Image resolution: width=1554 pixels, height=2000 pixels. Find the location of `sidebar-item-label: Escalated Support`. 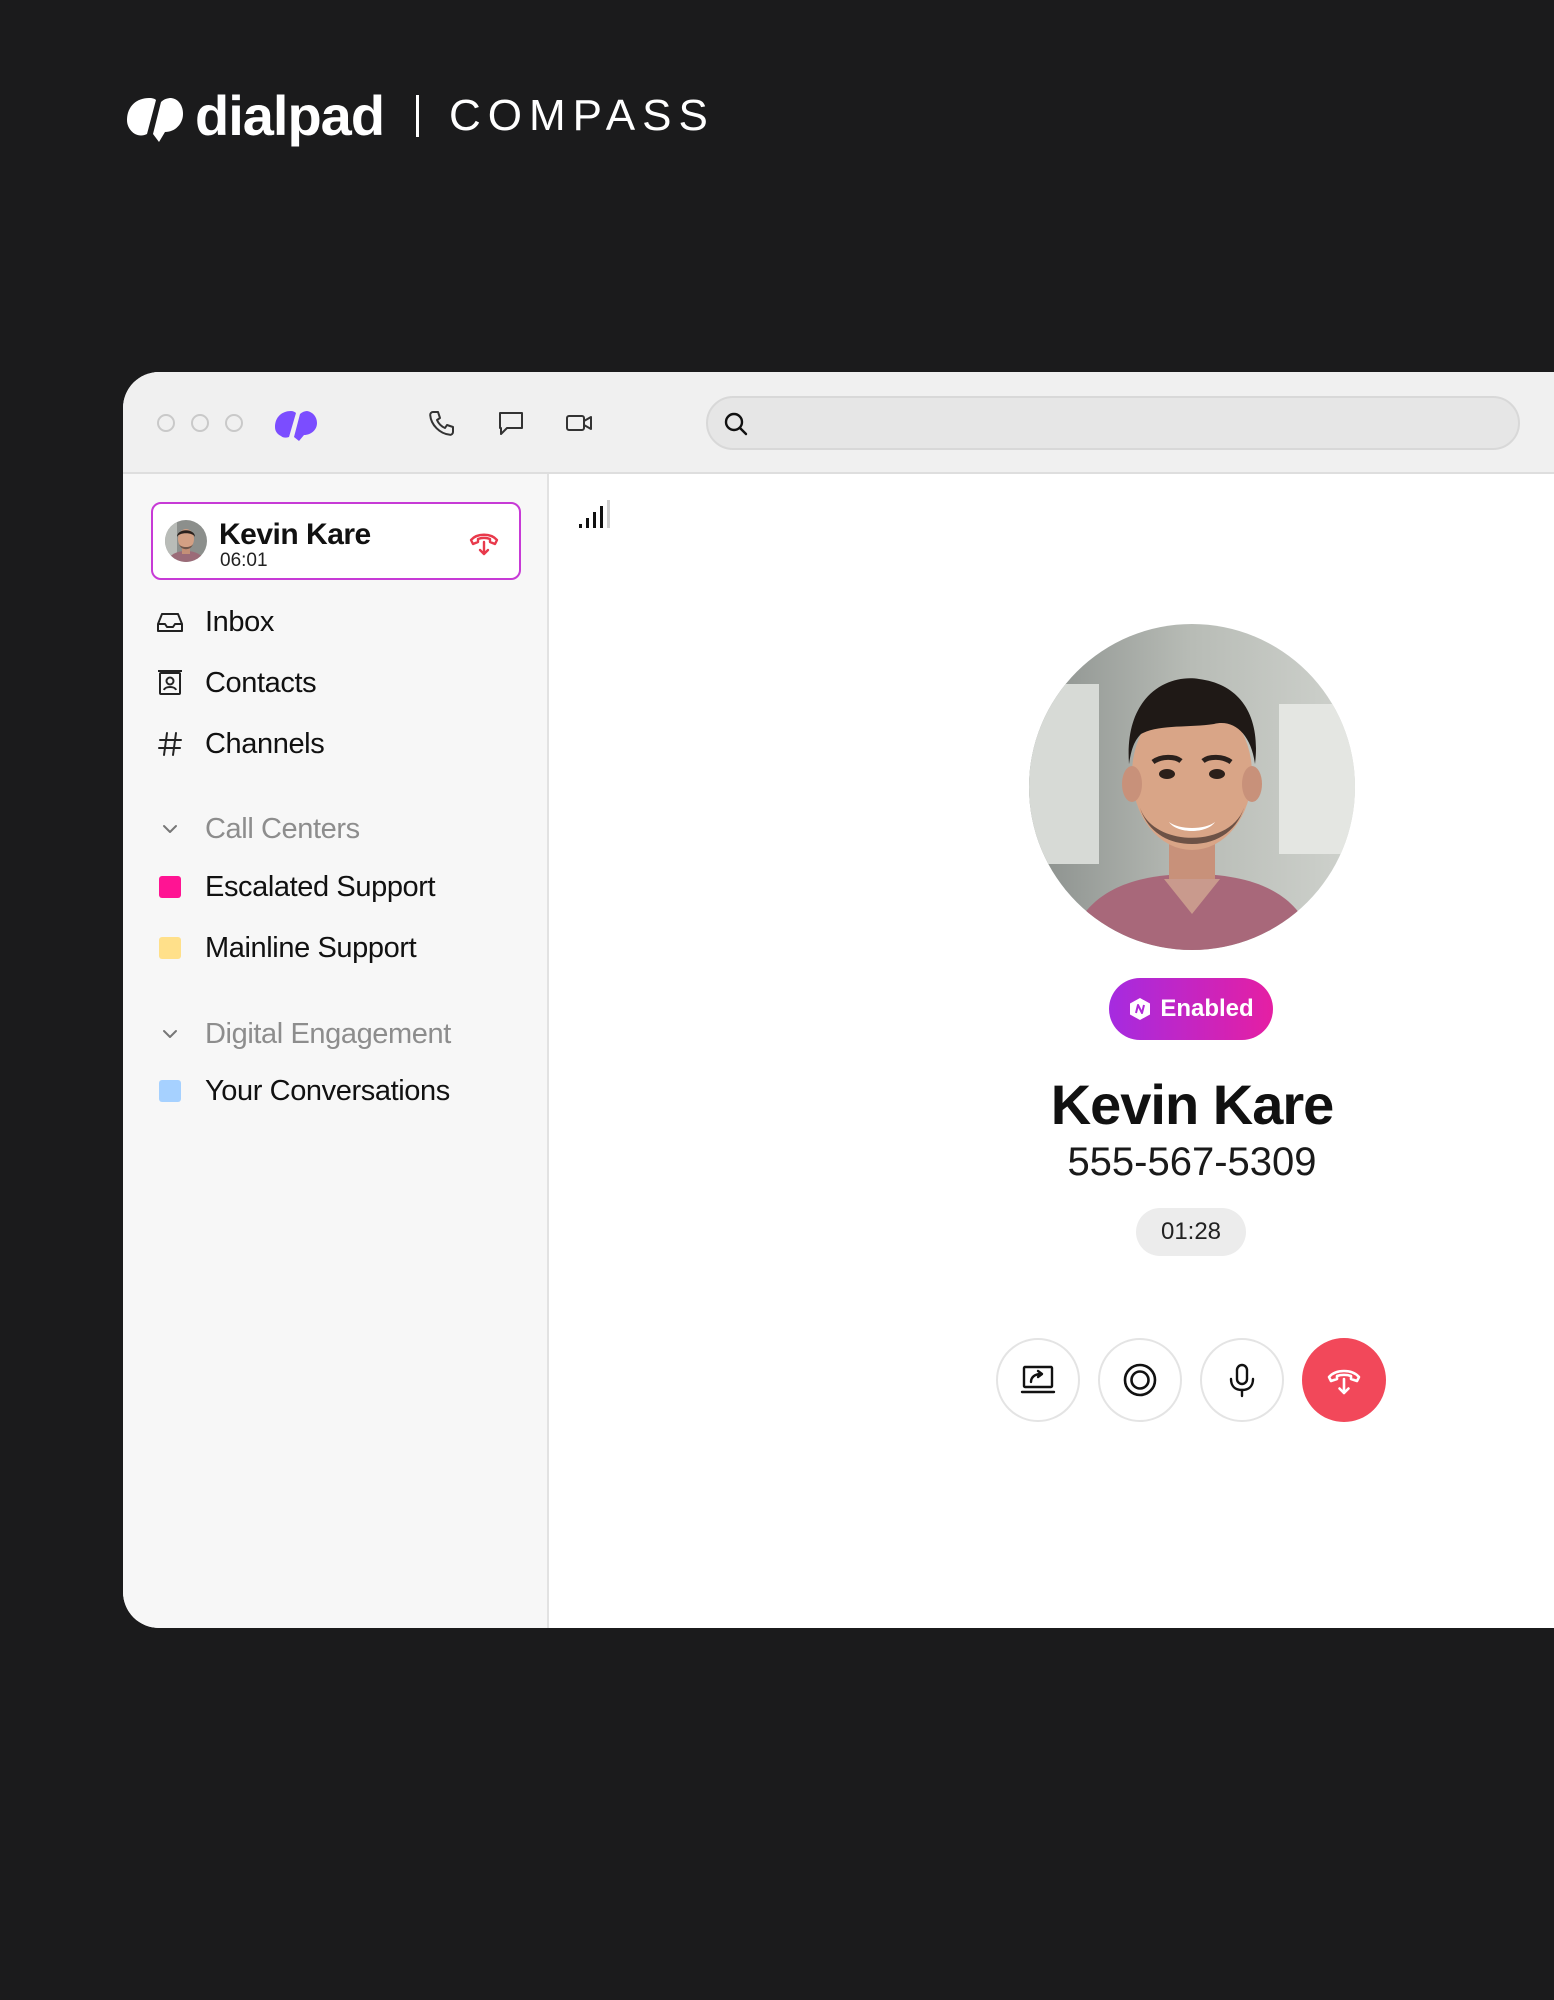

sidebar-item-label: Escalated Support is located at coordinates (320, 886).